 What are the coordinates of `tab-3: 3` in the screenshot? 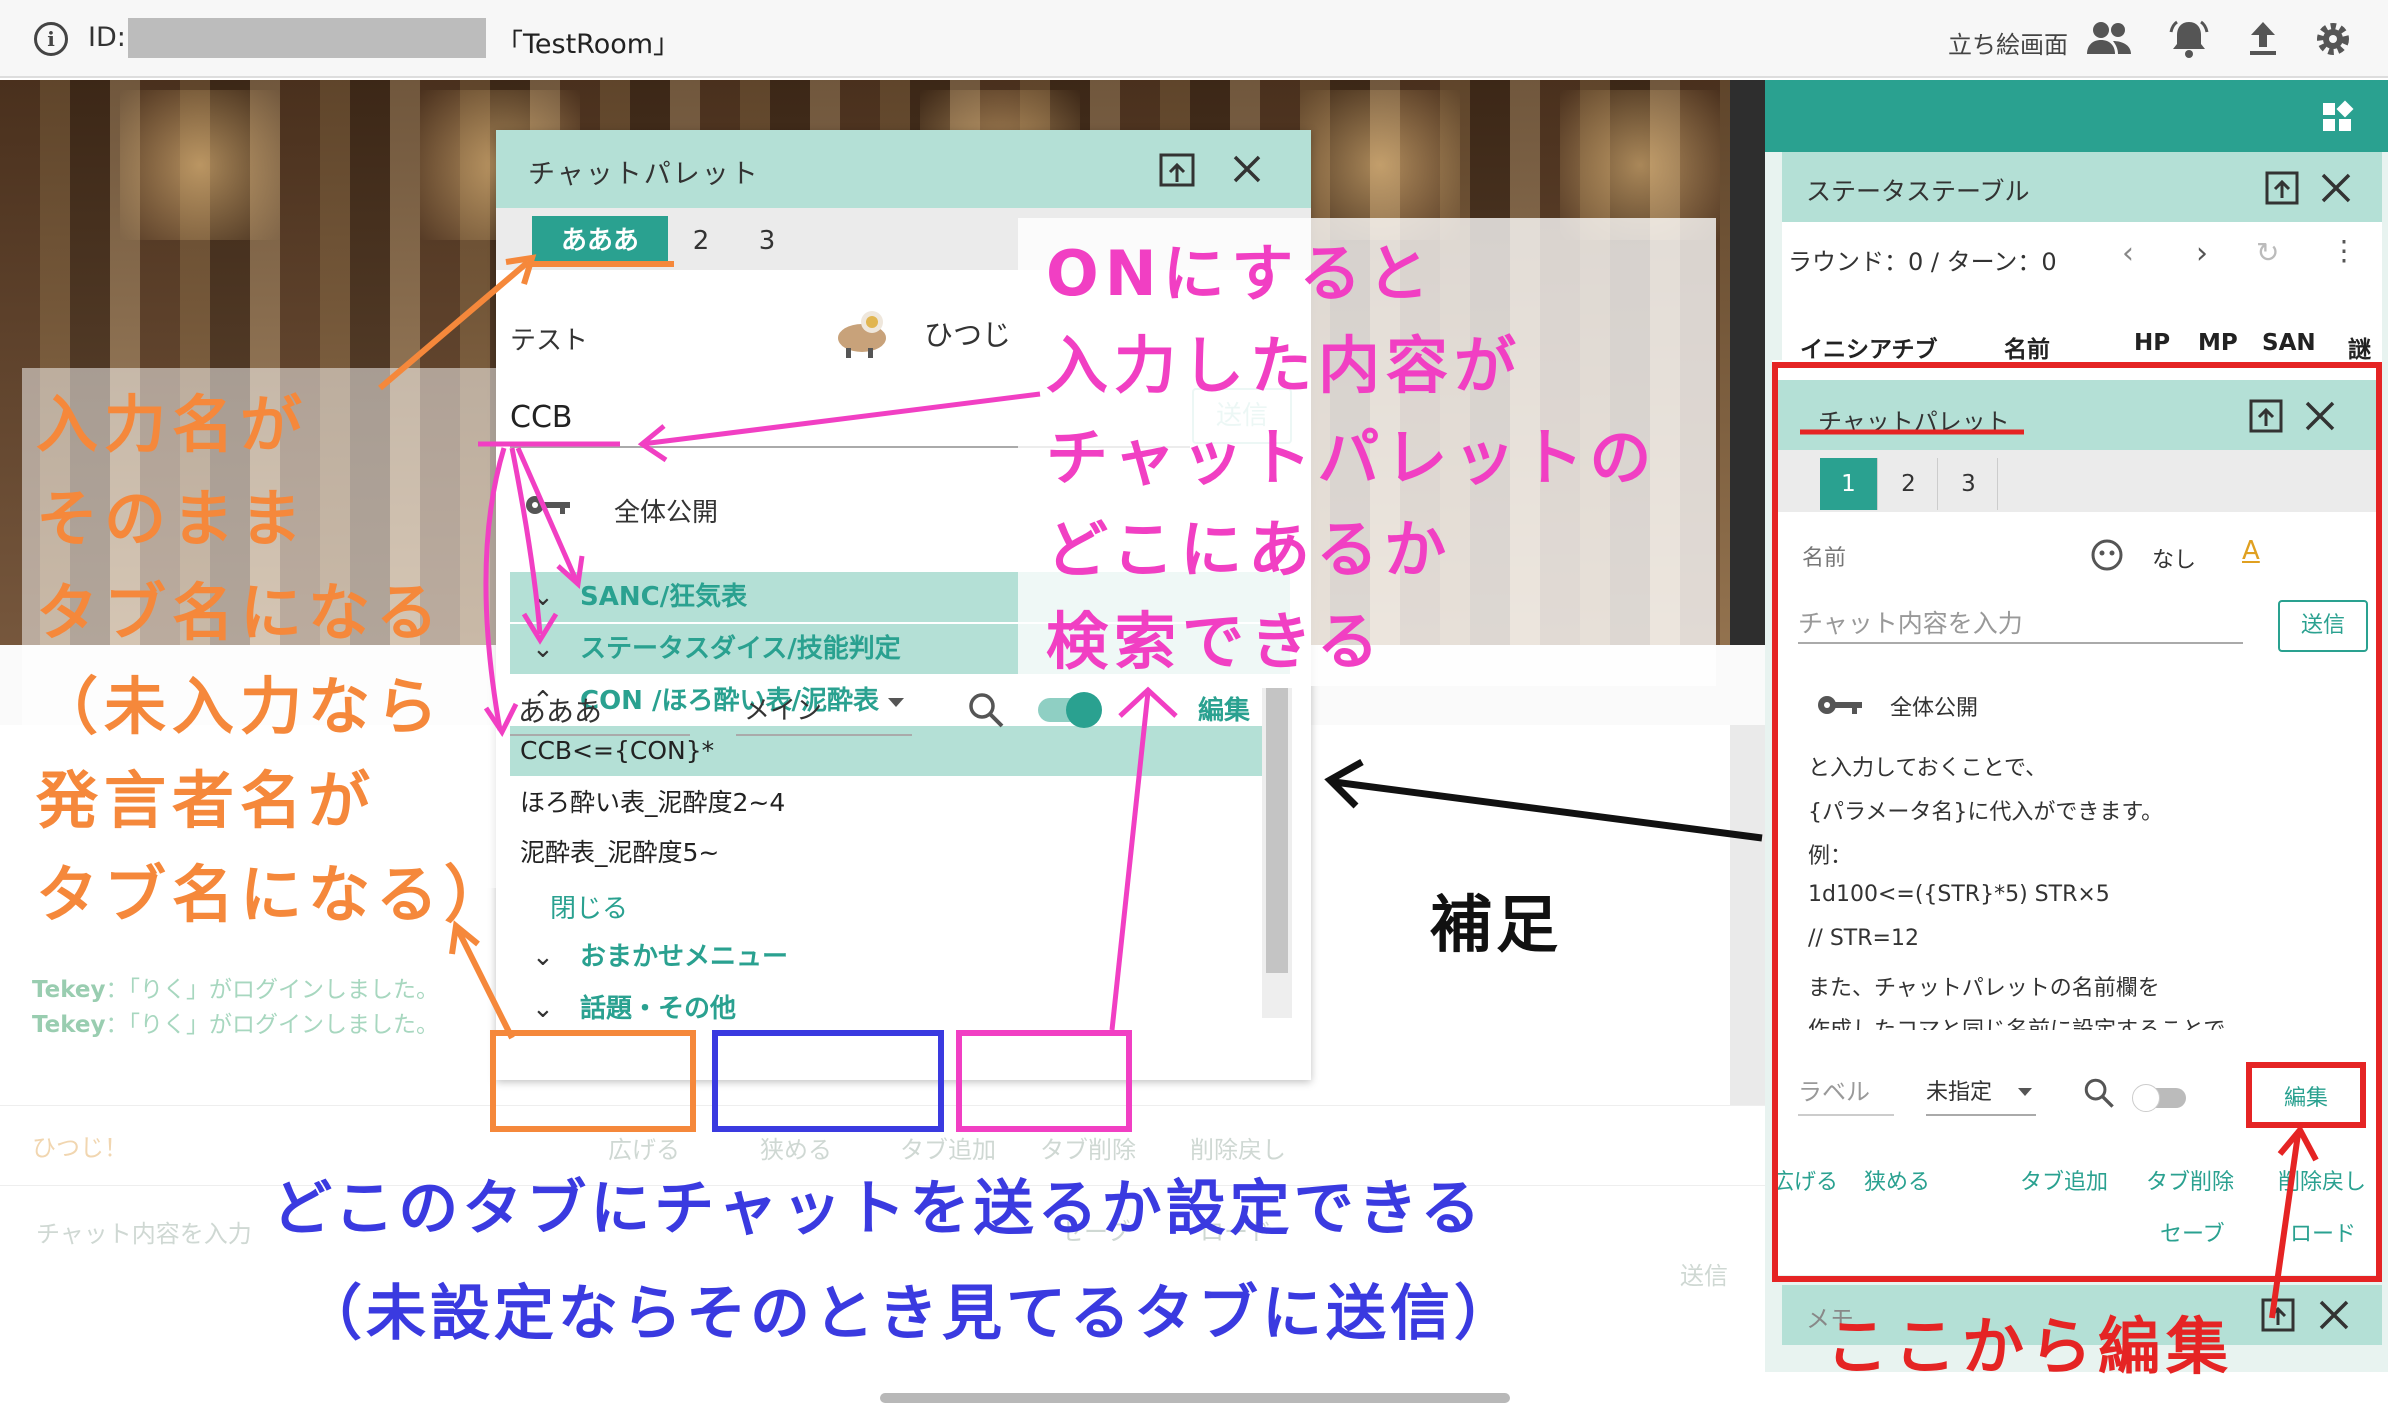 It's located at (767, 241).